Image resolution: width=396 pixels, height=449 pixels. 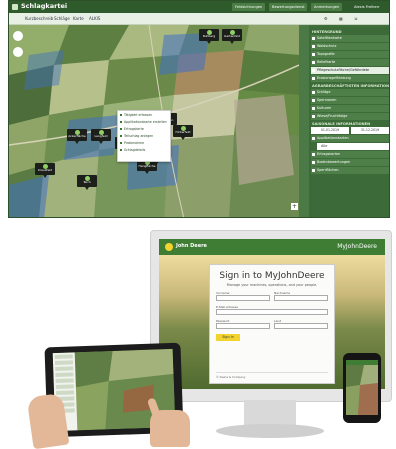 I want to click on layers-control-icon, so click(x=18, y=36).